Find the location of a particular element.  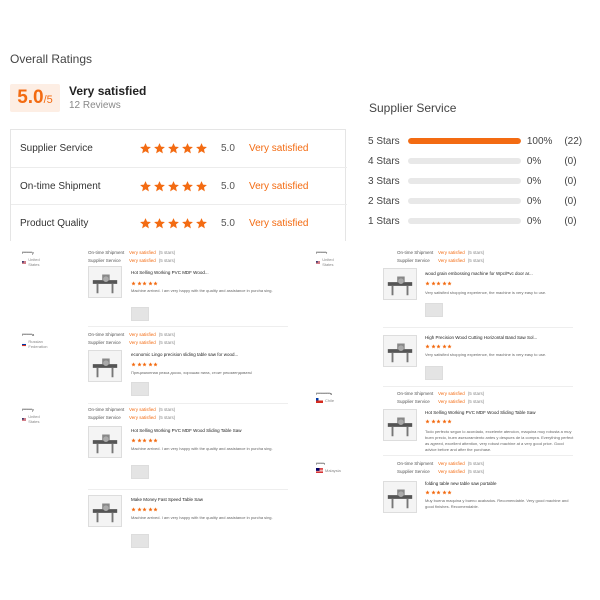

rating-row-supplier-service: Supplier Service 5.0 Very satisfied is located at coordinates (179, 148).